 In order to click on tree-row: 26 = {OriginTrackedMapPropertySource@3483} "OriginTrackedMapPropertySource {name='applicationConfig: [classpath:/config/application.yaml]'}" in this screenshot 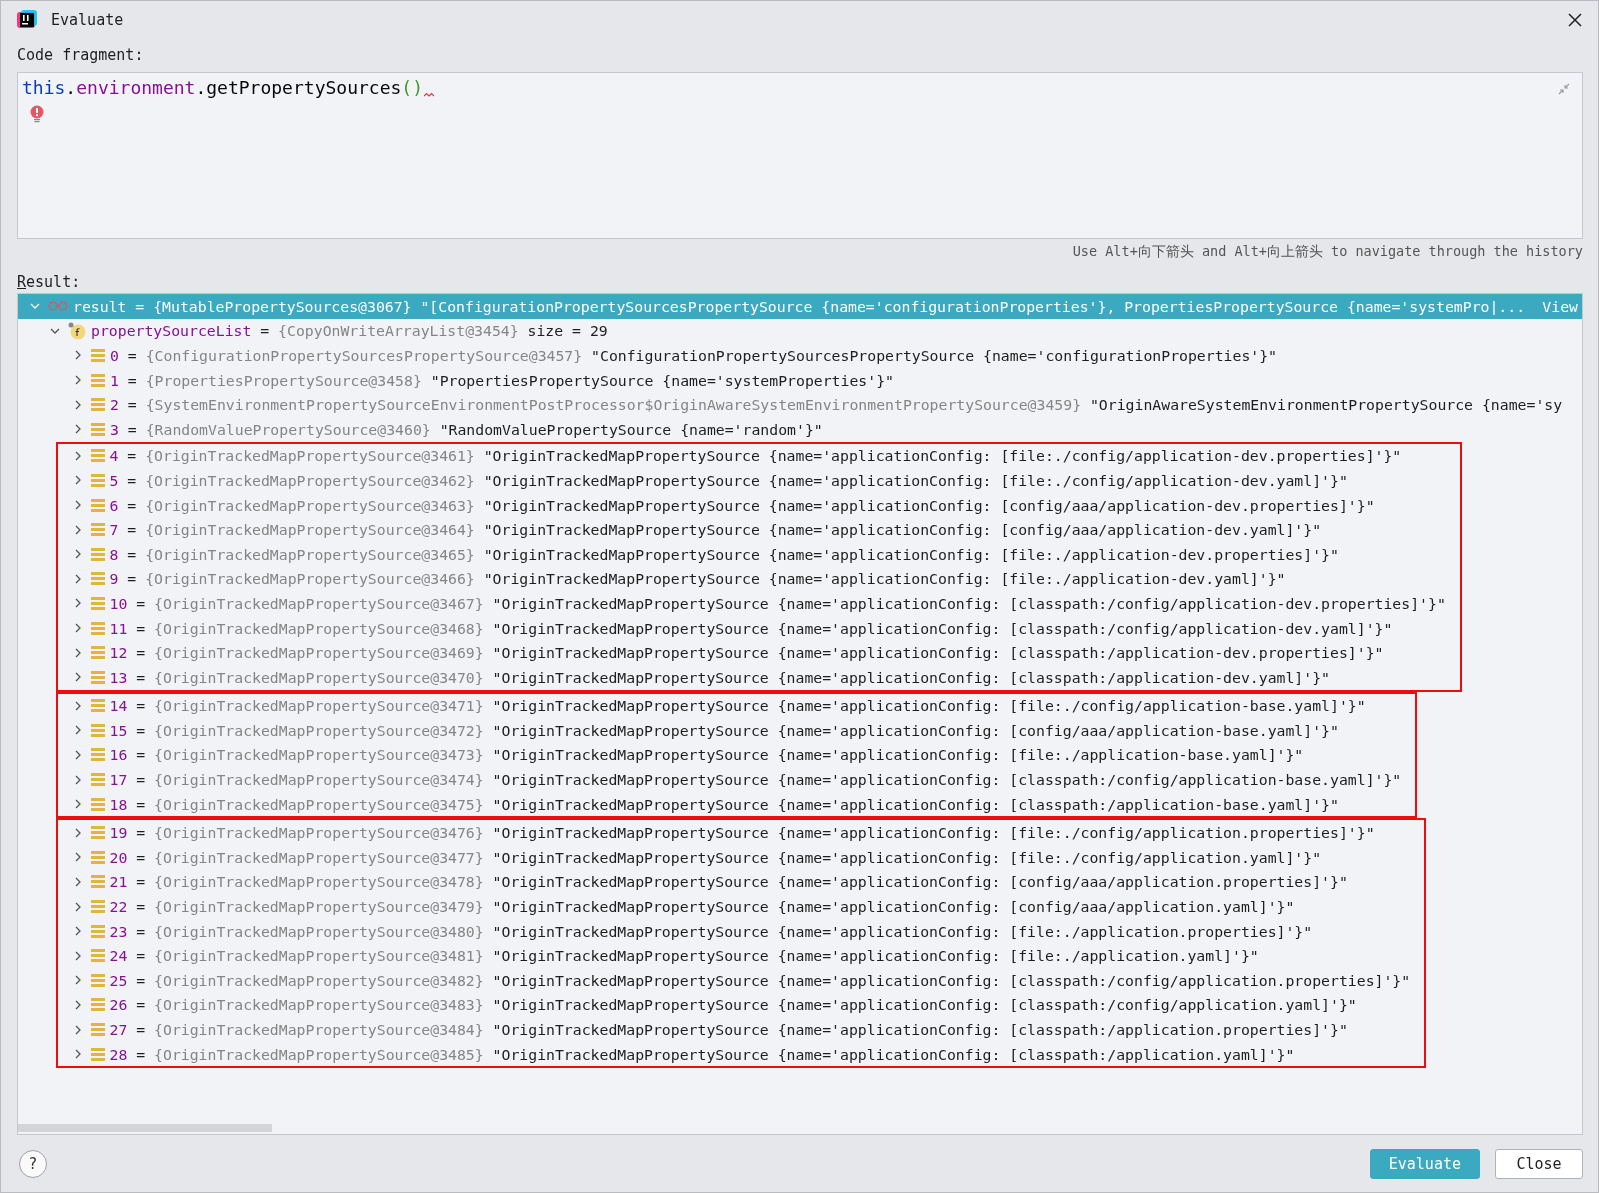, I will do `click(734, 1005)`.